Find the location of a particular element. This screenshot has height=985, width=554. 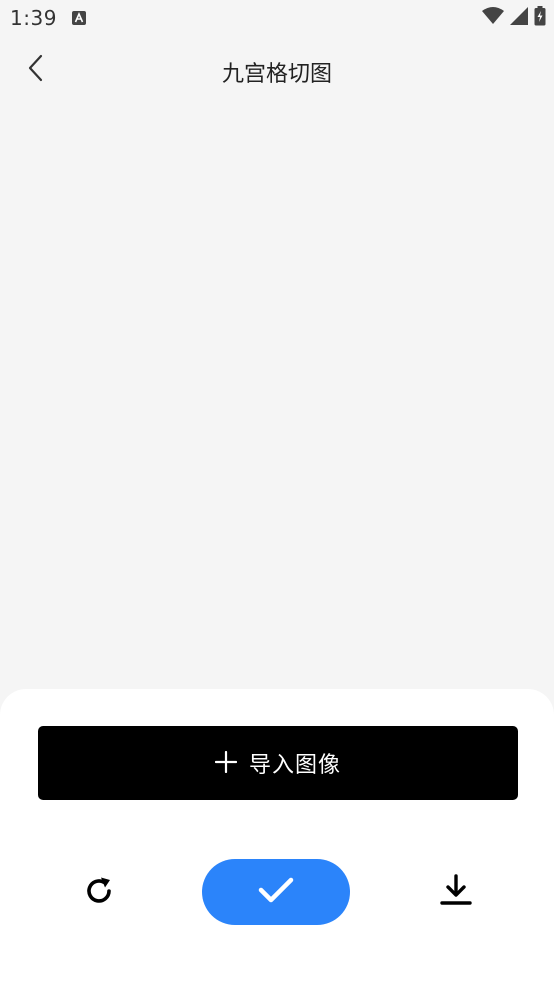

plus-icon is located at coordinates (226, 763).